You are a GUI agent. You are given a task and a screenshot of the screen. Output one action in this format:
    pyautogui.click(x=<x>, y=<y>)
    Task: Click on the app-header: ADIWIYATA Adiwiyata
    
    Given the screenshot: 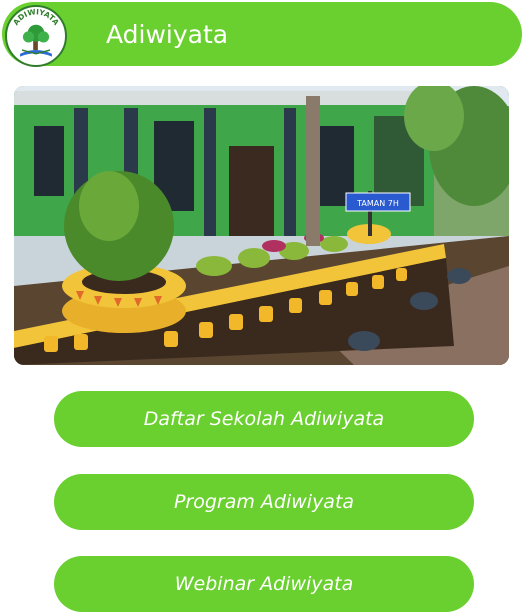 What is the action you would take?
    pyautogui.click(x=262, y=34)
    